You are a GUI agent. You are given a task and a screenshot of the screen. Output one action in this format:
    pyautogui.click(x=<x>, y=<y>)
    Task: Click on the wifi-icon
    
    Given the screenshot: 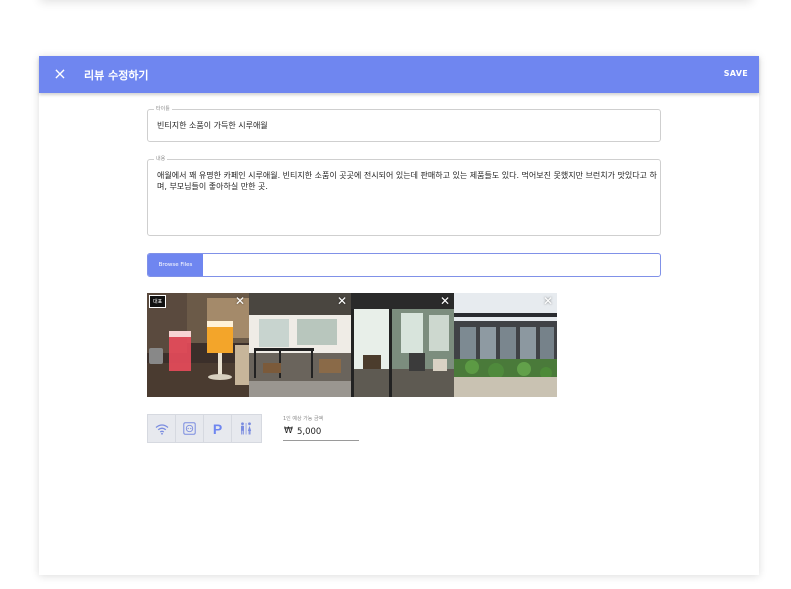 What is the action you would take?
    pyautogui.click(x=161, y=429)
    